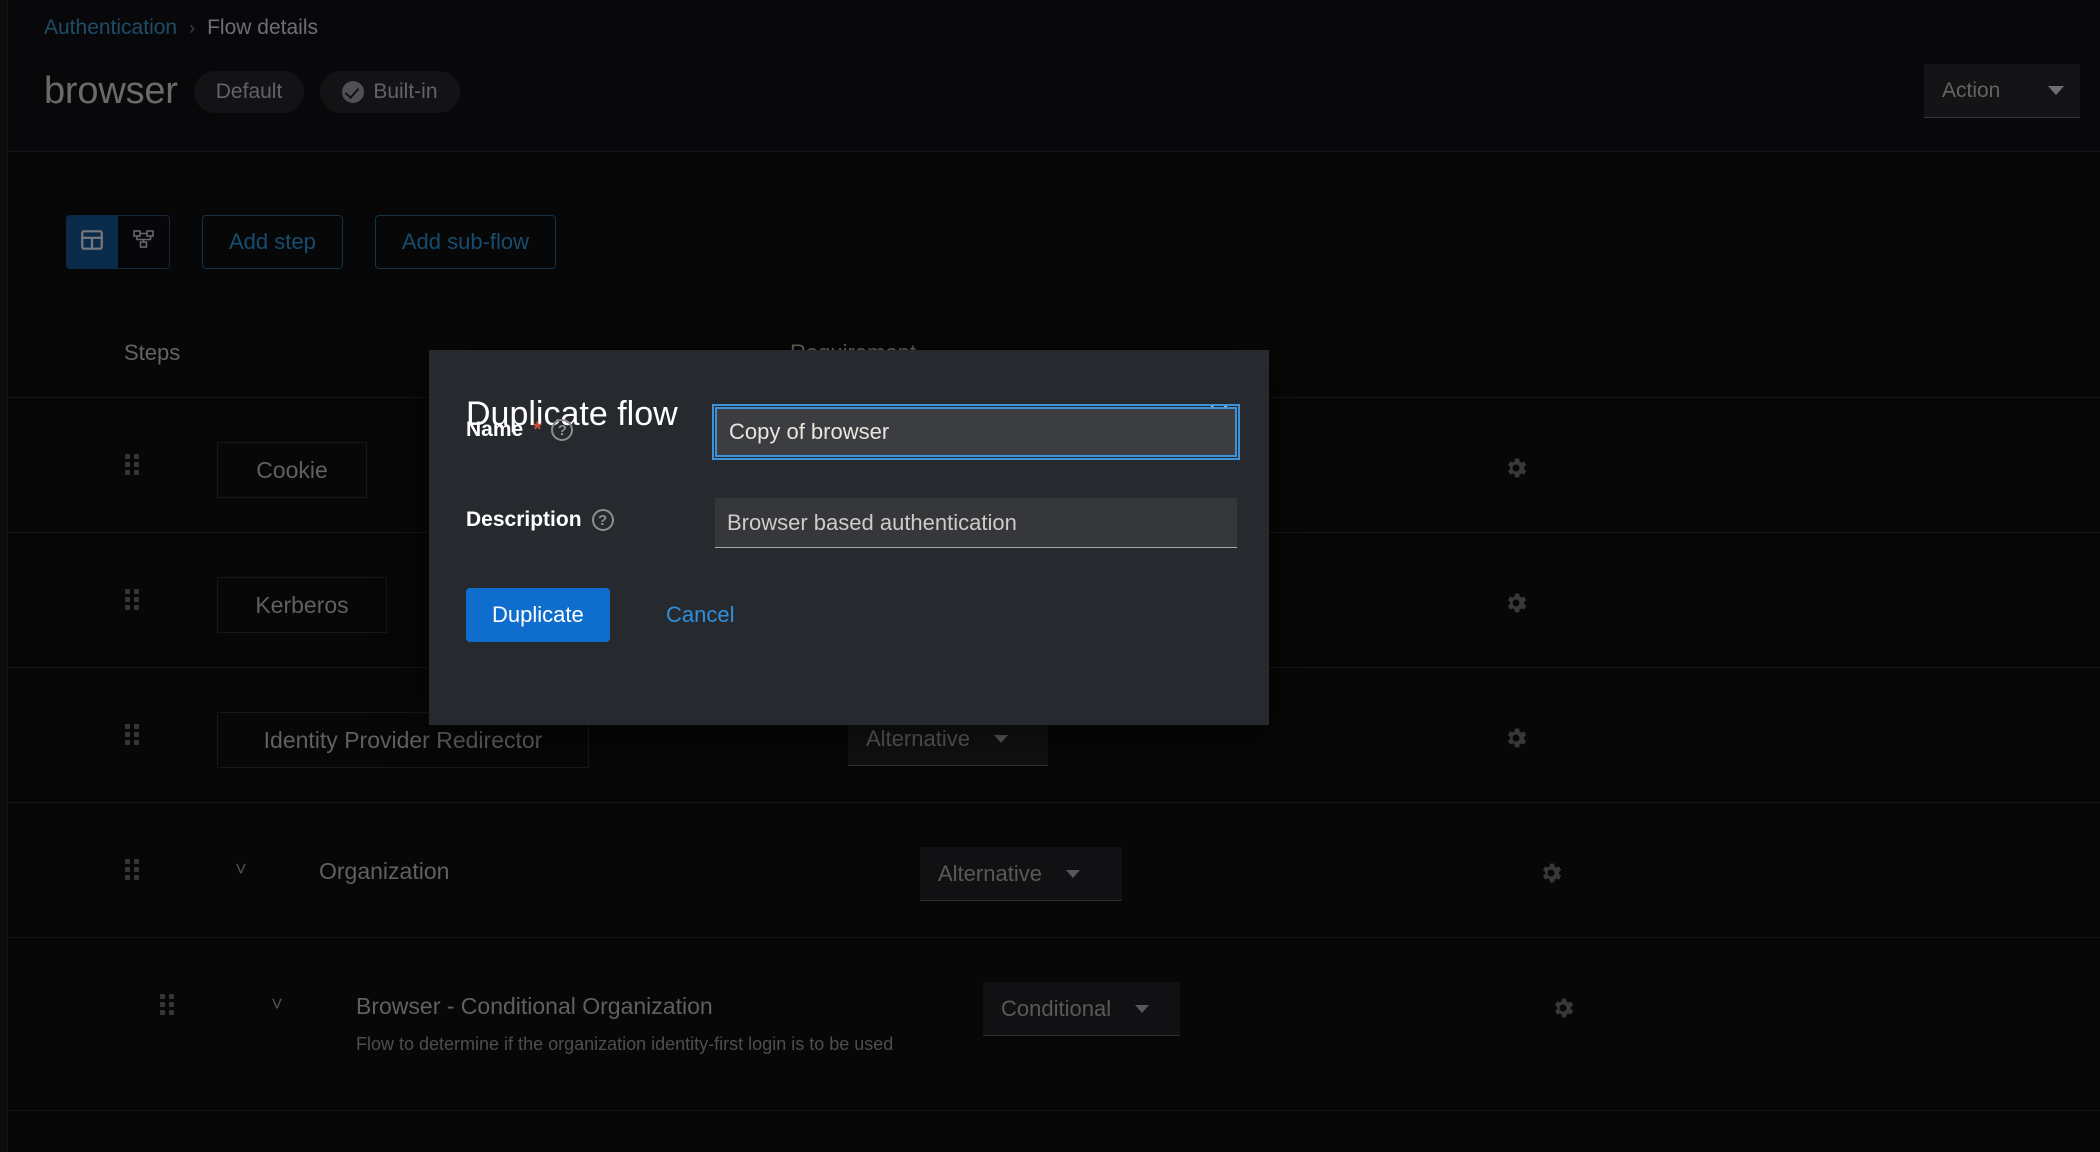 The image size is (2100, 1152). Describe the element at coordinates (976, 432) in the screenshot. I see `name-input` at that location.